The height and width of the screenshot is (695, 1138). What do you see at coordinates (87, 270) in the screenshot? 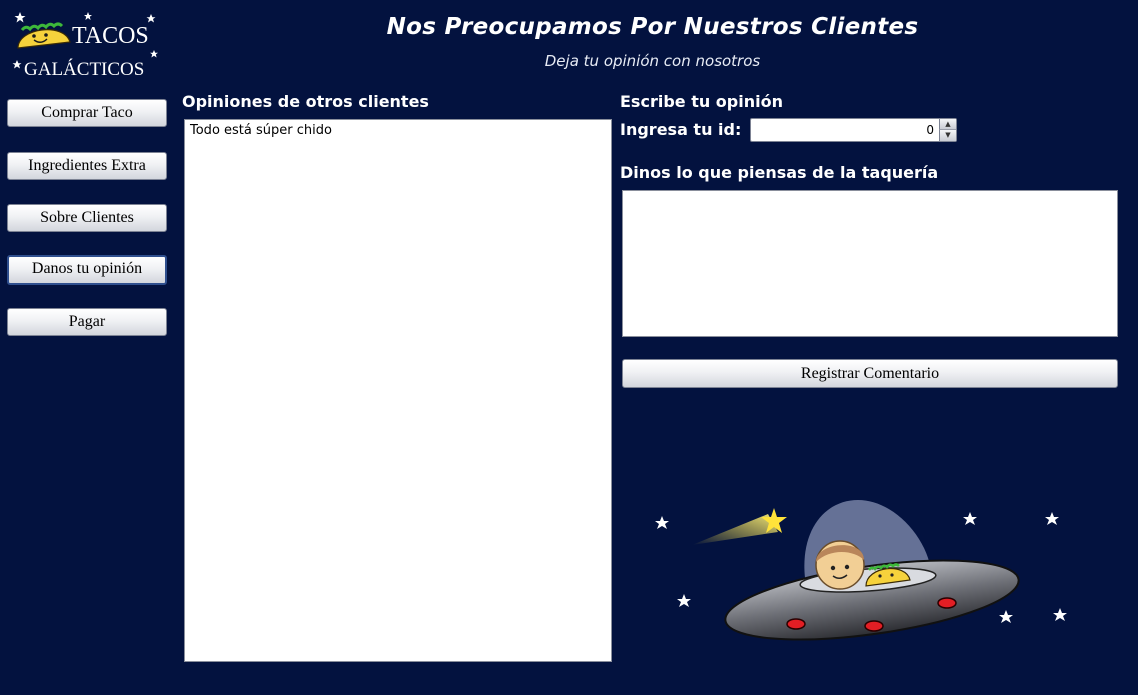
I see `sidebar-item-danos-tu-opinion: Danos tu opinión` at bounding box center [87, 270].